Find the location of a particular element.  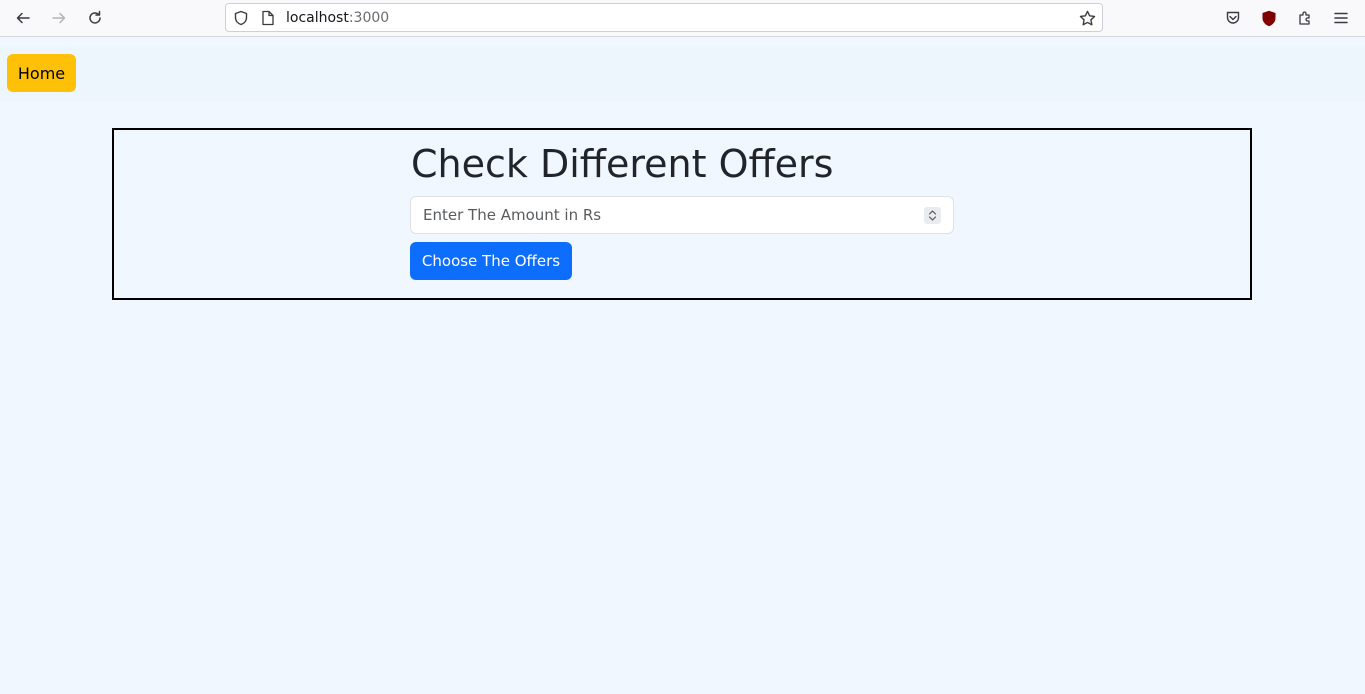

url-bar: localhost:3000 is located at coordinates (664, 17).